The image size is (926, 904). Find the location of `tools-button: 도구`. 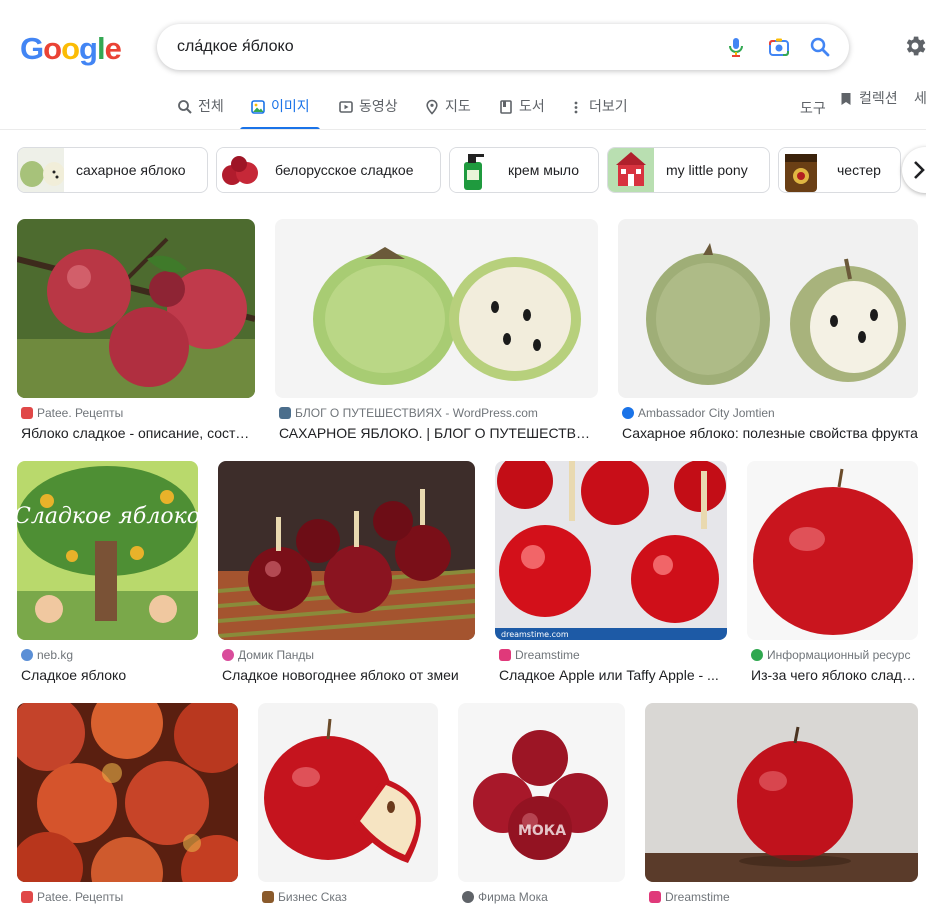

tools-button: 도구 is located at coordinates (813, 115).